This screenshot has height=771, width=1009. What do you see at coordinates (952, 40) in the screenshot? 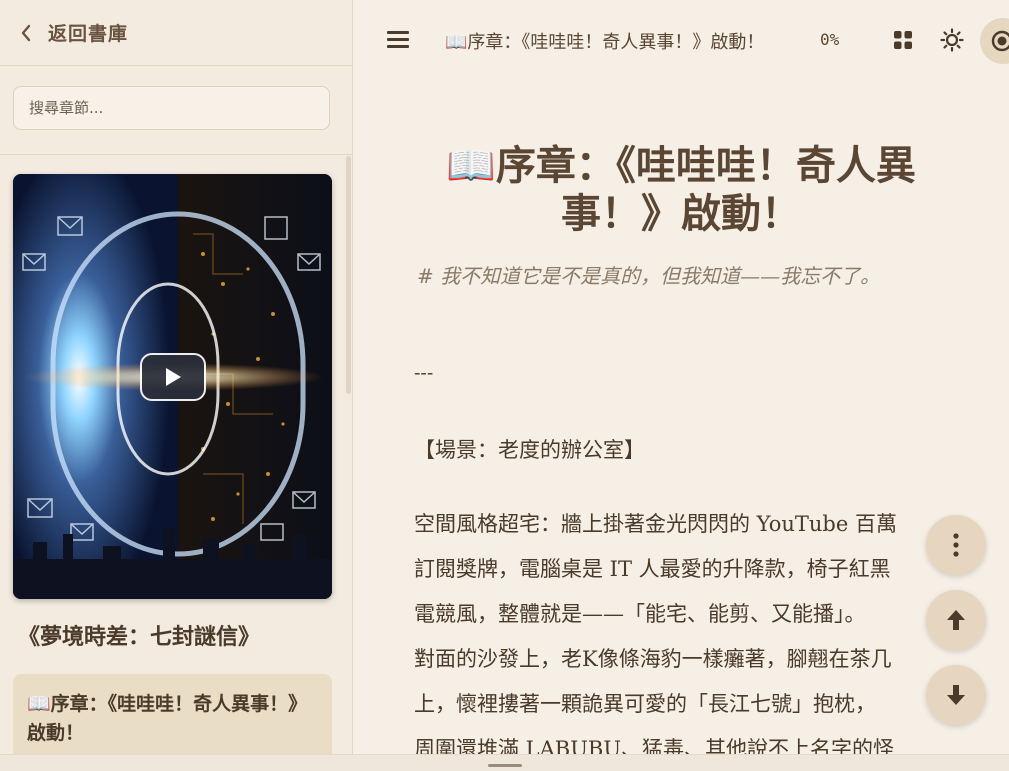
I see `sun-icon` at bounding box center [952, 40].